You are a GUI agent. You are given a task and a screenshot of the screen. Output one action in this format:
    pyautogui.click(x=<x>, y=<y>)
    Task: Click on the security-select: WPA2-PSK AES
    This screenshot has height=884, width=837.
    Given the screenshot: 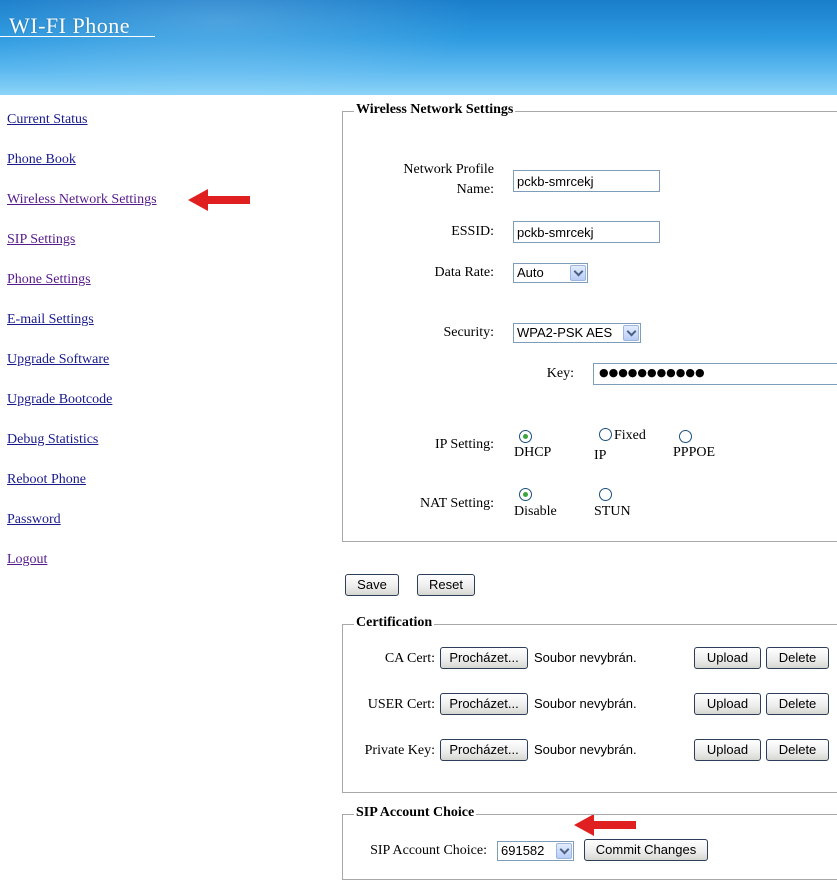 What is the action you would take?
    pyautogui.click(x=577, y=333)
    